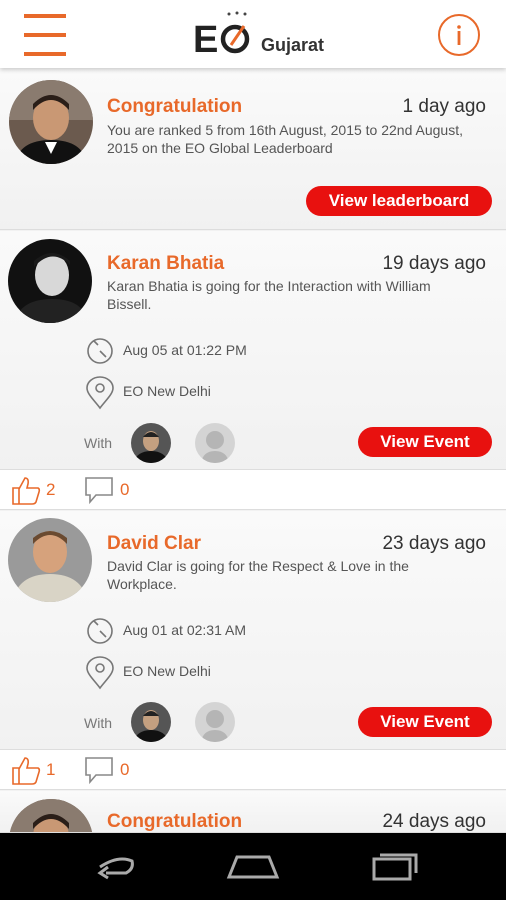  I want to click on region-label: Gujarat, so click(293, 45).